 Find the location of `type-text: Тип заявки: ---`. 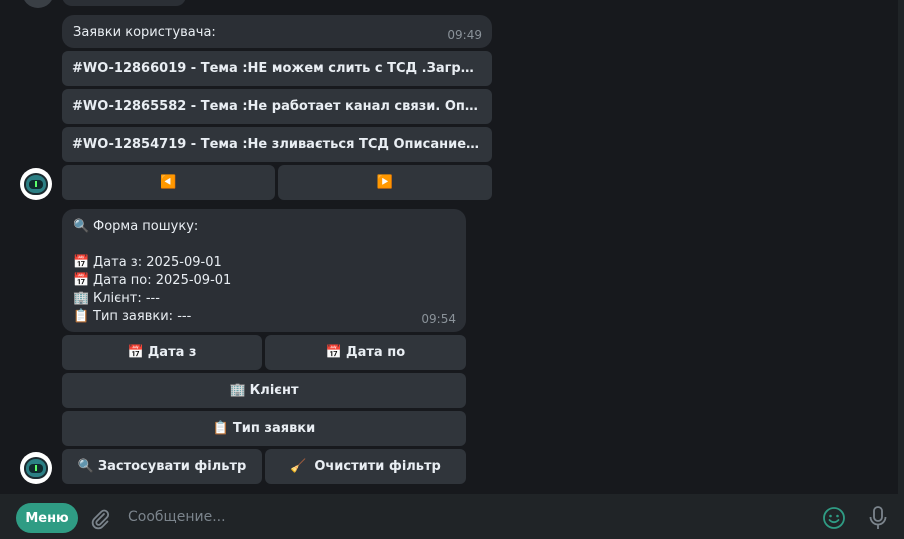

type-text: Тип заявки: --- is located at coordinates (142, 316).